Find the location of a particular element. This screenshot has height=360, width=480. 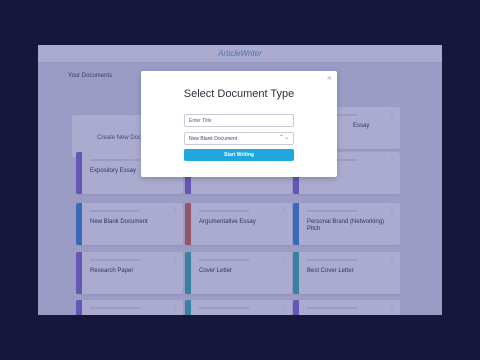

document-type-value: New Blank Document is located at coordinates (213, 139).